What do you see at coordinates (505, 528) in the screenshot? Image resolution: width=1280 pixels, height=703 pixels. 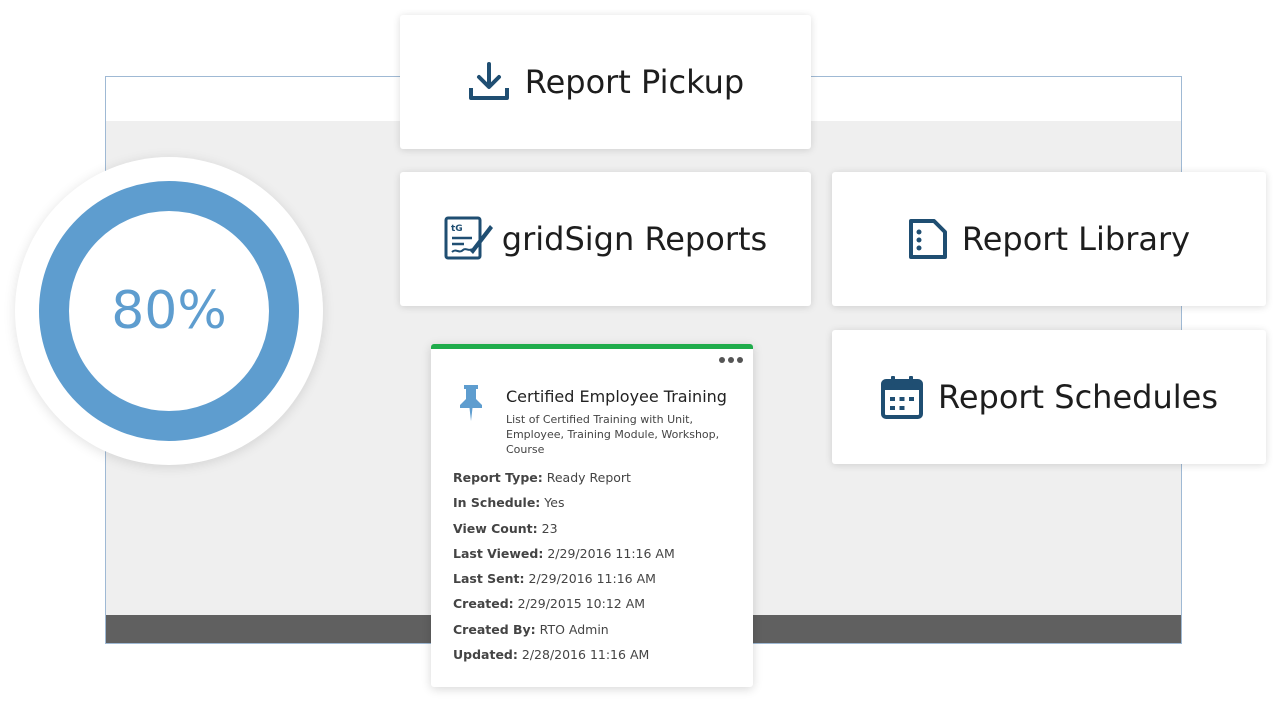 I see `detail-row: View Count: 23` at bounding box center [505, 528].